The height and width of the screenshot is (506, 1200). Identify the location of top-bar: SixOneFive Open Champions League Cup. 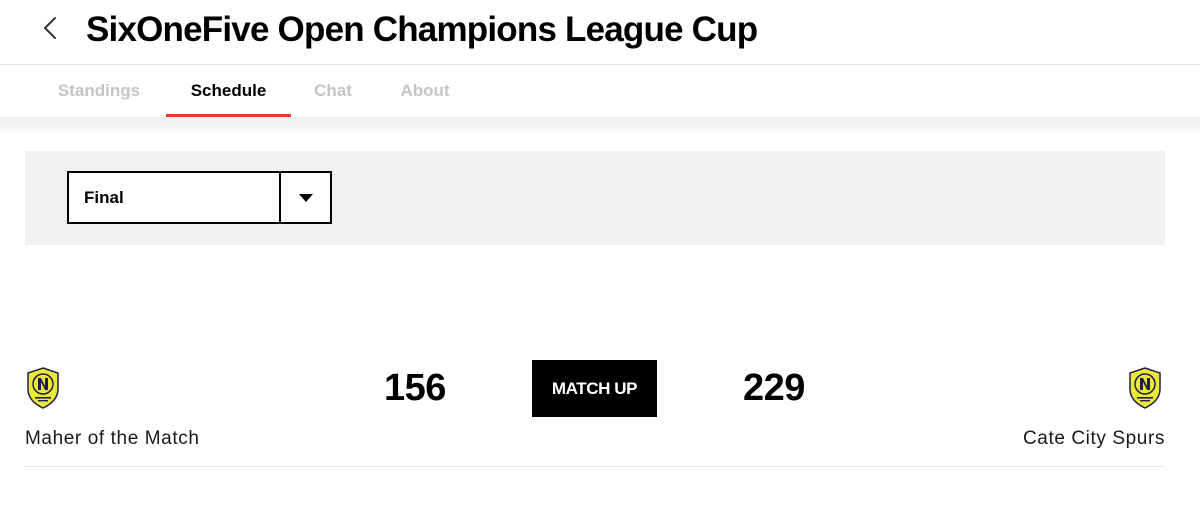
(600, 32).